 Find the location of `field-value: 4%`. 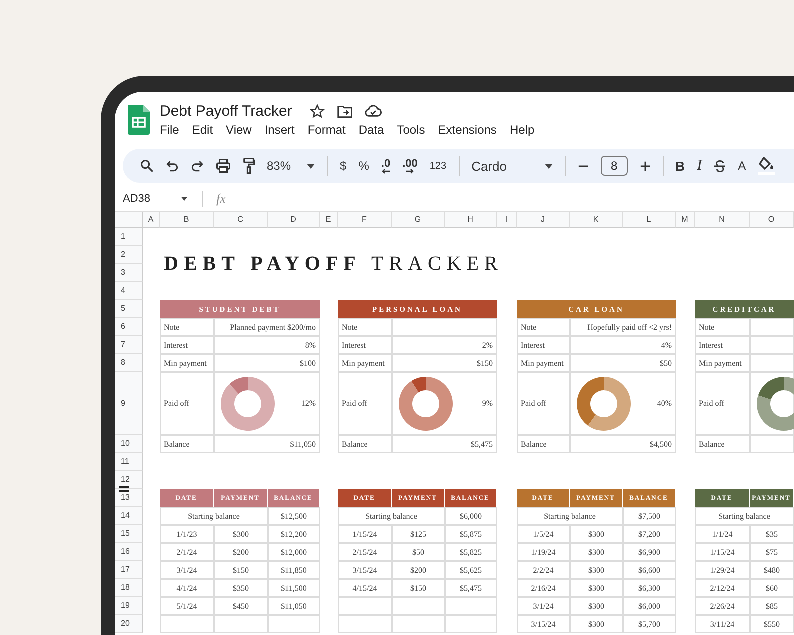

field-value: 4% is located at coordinates (623, 345).